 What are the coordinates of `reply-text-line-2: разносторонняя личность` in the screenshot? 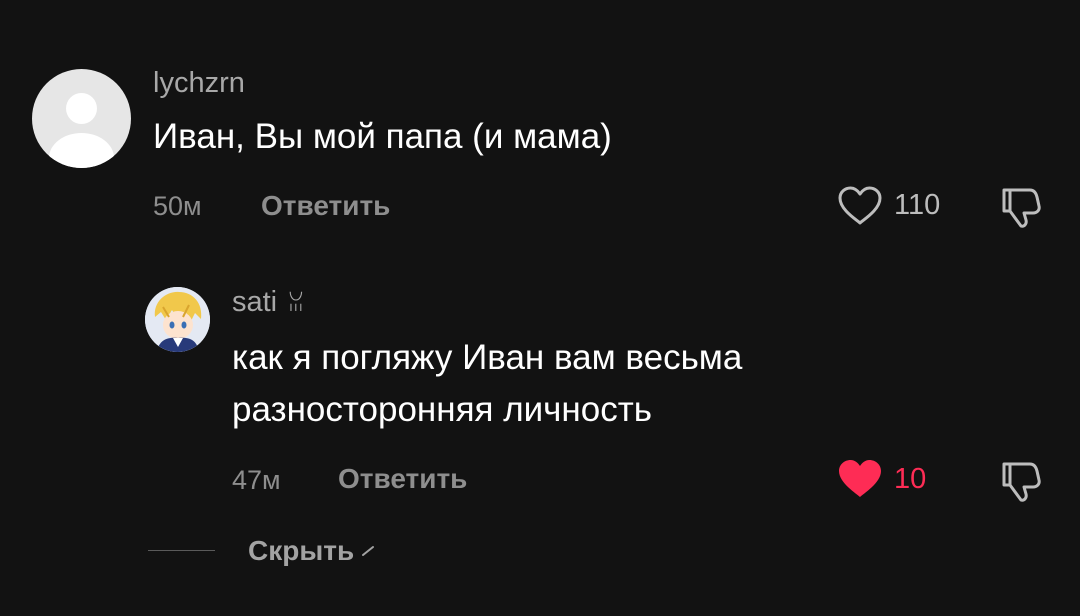 It's located at (442, 409).